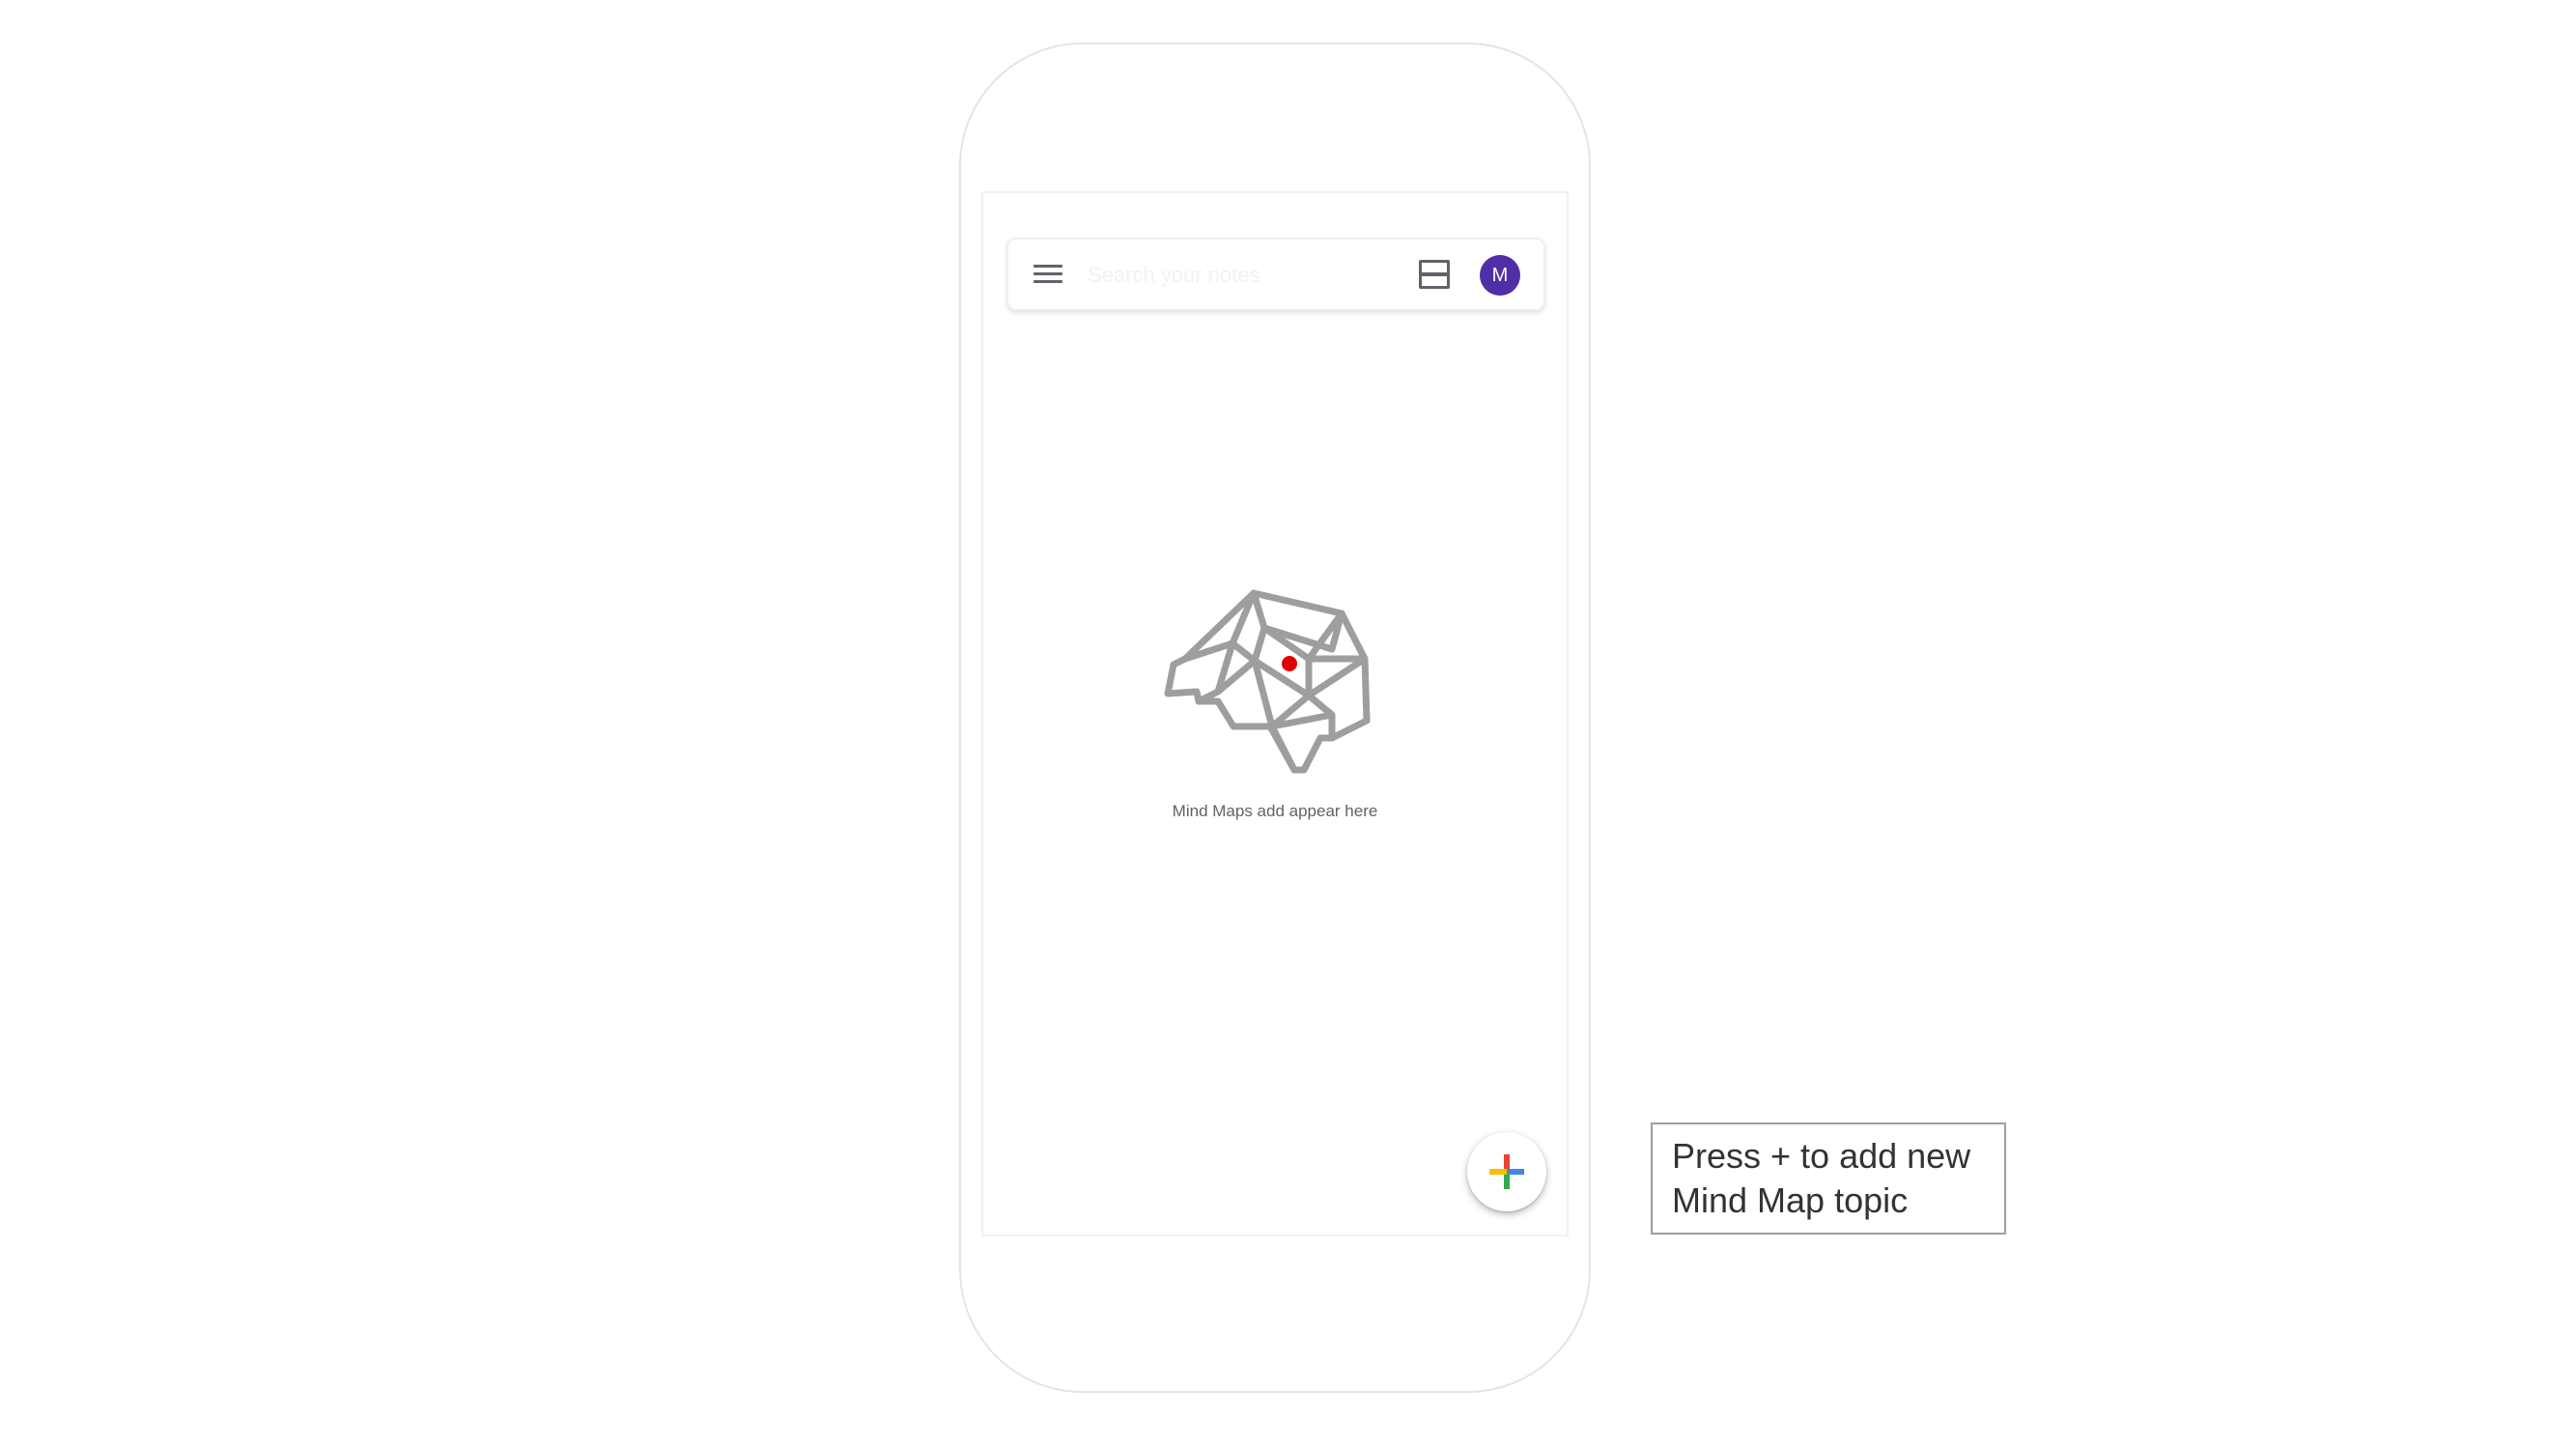 Image resolution: width=2576 pixels, height=1449 pixels. Describe the element at coordinates (1434, 274) in the screenshot. I see `list-view-icon` at that location.